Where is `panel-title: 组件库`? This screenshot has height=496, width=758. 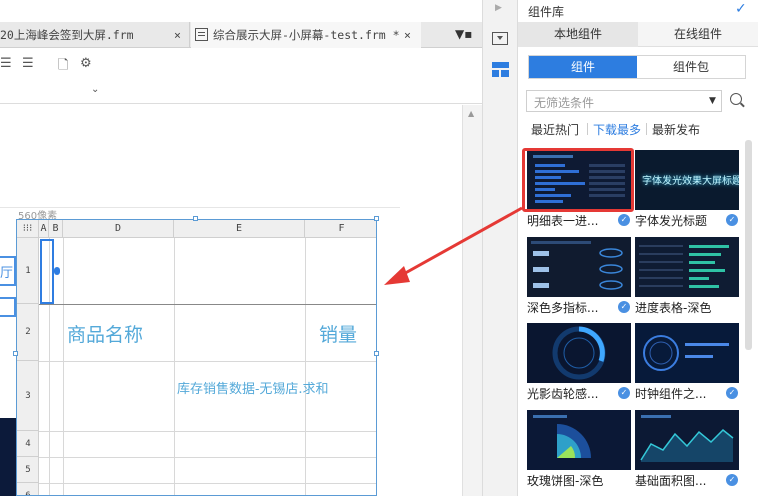
panel-title: 组件库 is located at coordinates (546, 12).